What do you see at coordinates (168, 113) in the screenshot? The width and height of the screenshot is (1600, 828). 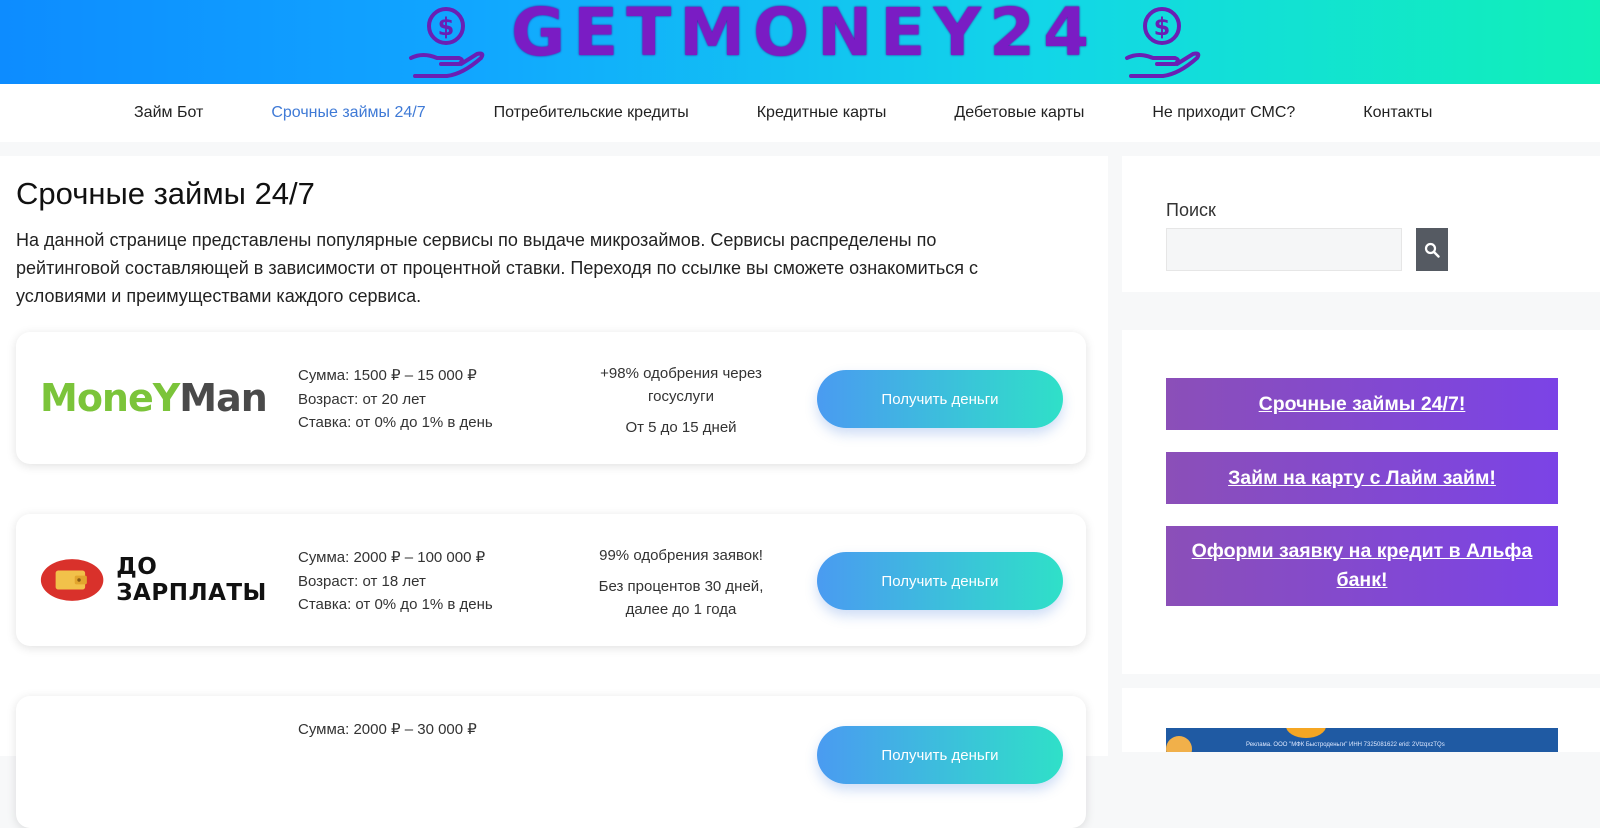 I see `nav-item-zaim-bot: Займ Бот` at bounding box center [168, 113].